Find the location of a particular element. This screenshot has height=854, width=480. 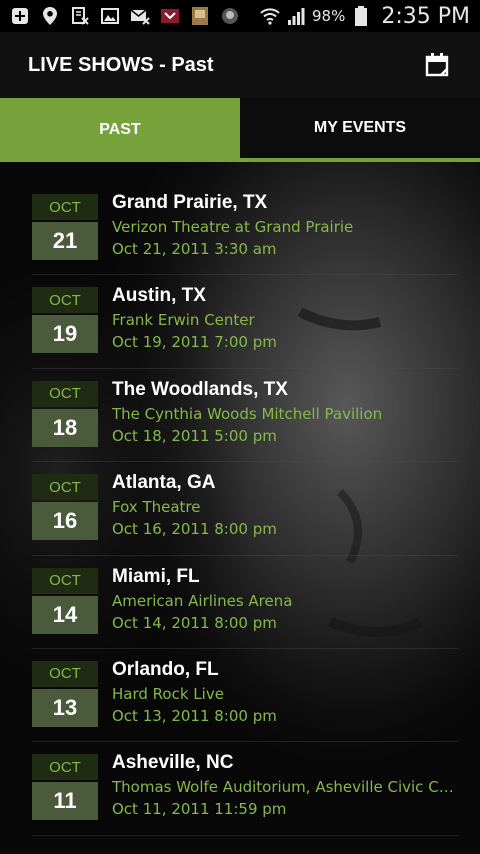

page-title: LIVE SHOWS - Past is located at coordinates (121, 64).